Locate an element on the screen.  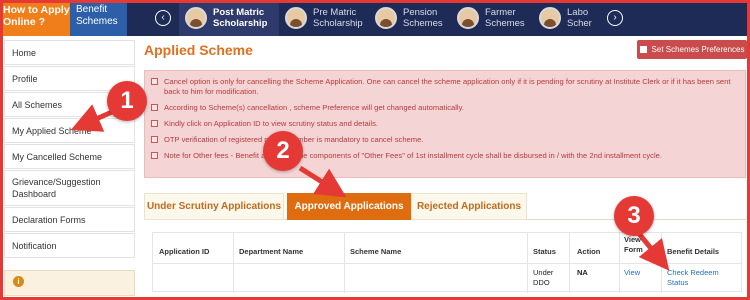
annotation-step-1: 1 is located at coordinates (127, 101).